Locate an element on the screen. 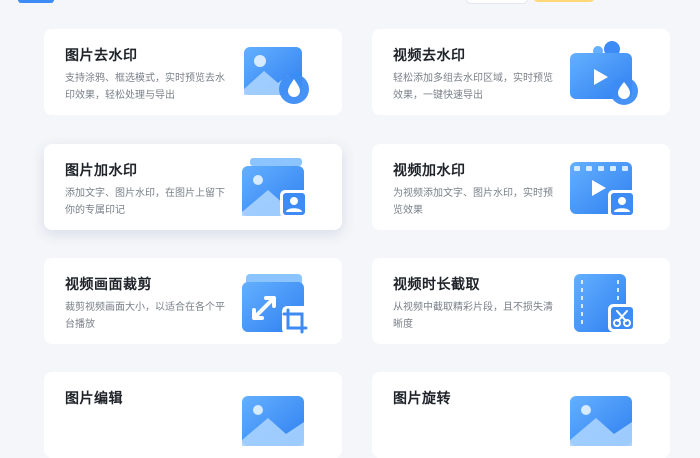 The height and width of the screenshot is (458, 700). image-remove-watermark-icon is located at coordinates (276, 75).